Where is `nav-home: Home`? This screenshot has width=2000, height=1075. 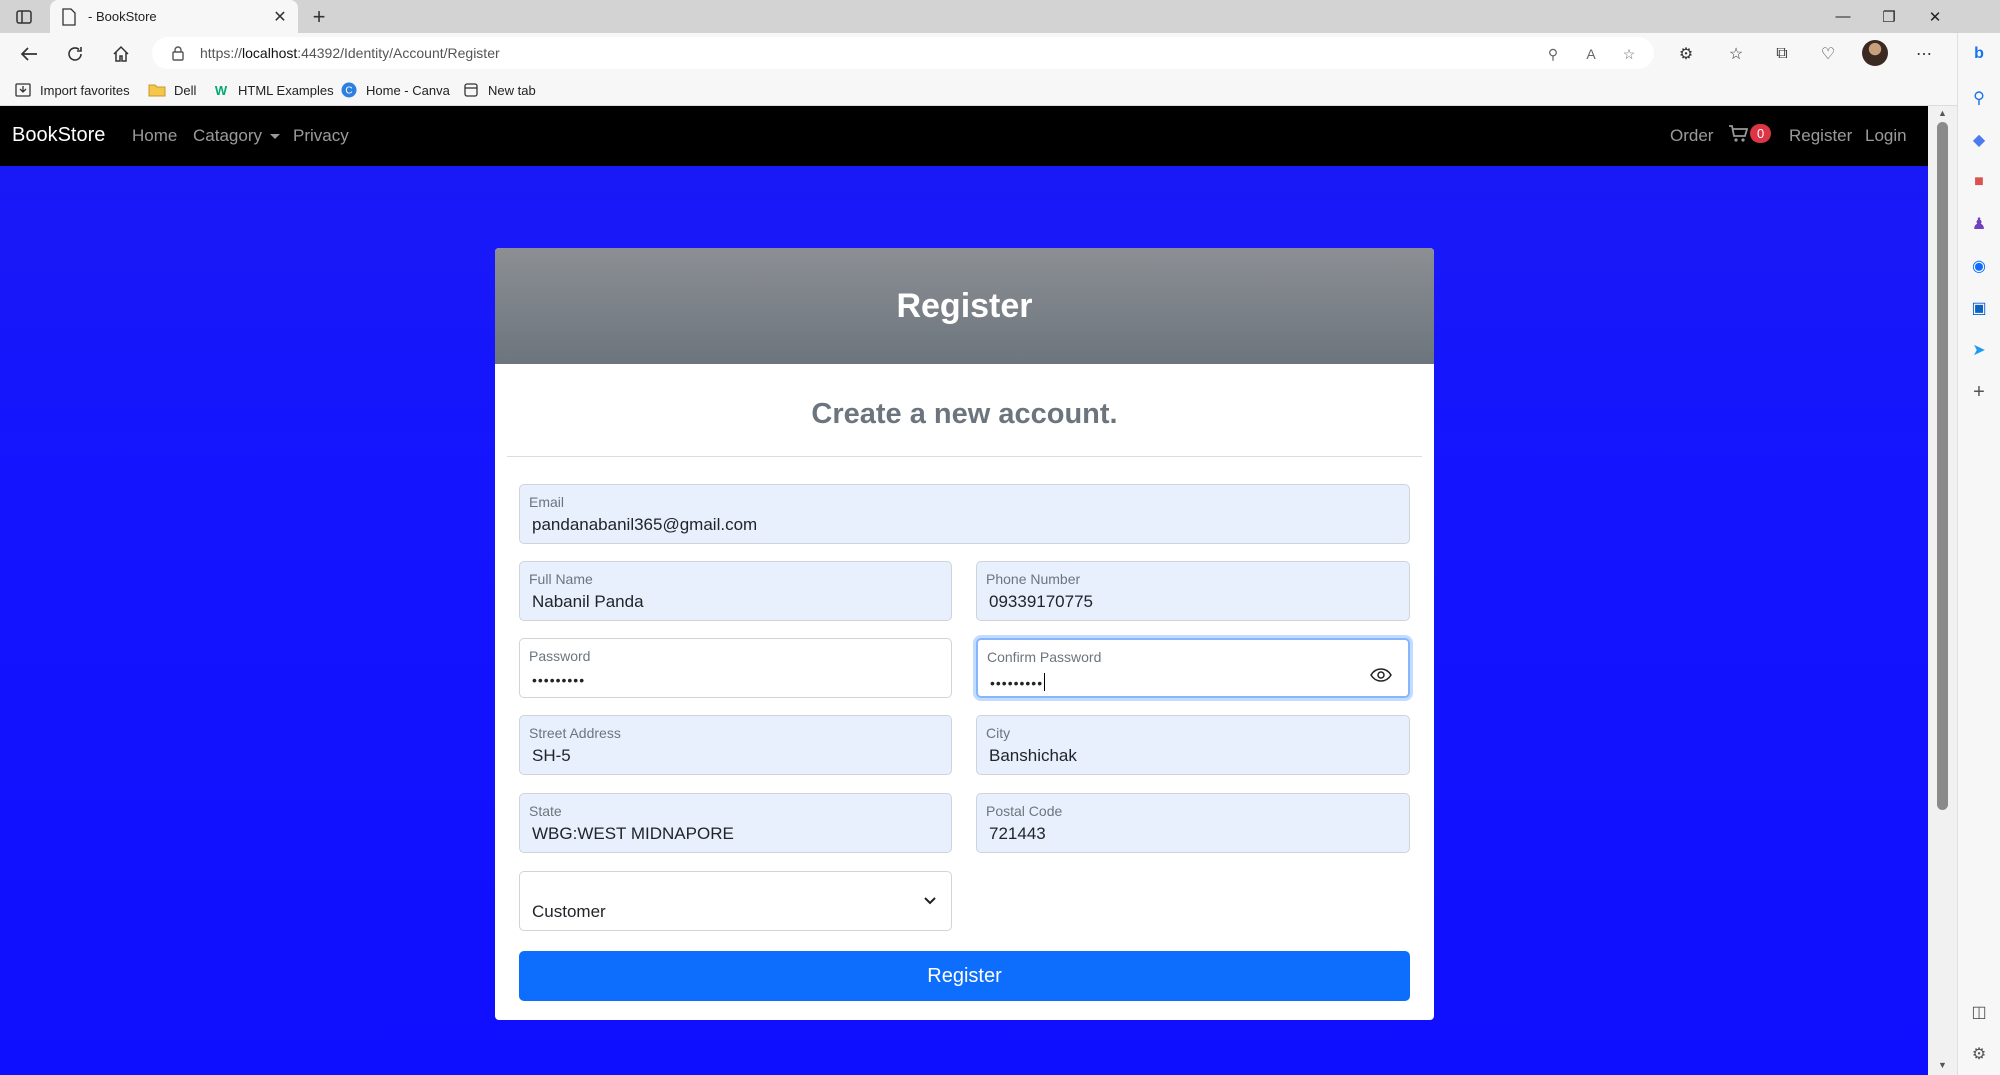 nav-home: Home is located at coordinates (154, 136).